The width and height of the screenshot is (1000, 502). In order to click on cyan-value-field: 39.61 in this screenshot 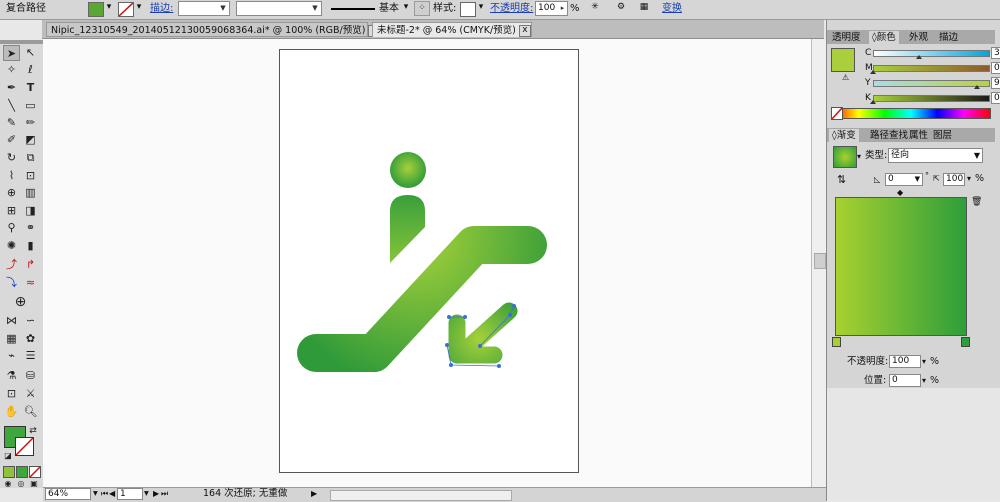, I will do `click(995, 53)`.